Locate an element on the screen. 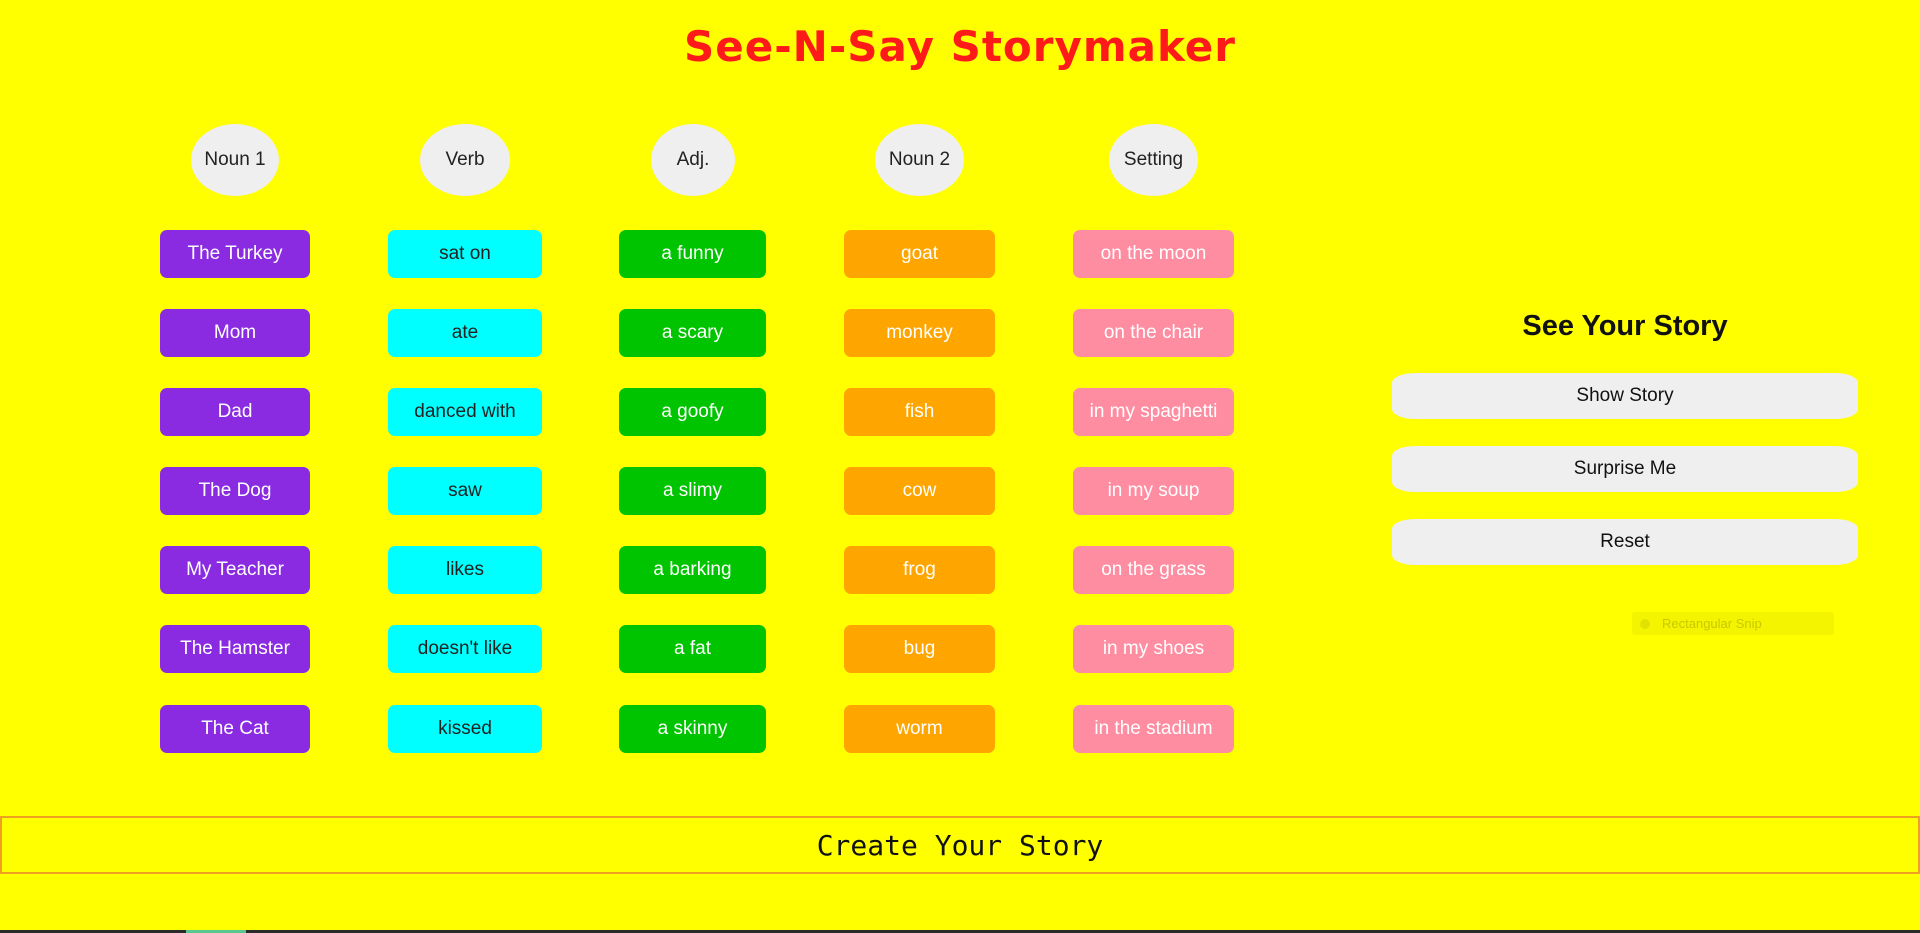 The width and height of the screenshot is (1920, 933). column-header-verb: Verb is located at coordinates (465, 160).